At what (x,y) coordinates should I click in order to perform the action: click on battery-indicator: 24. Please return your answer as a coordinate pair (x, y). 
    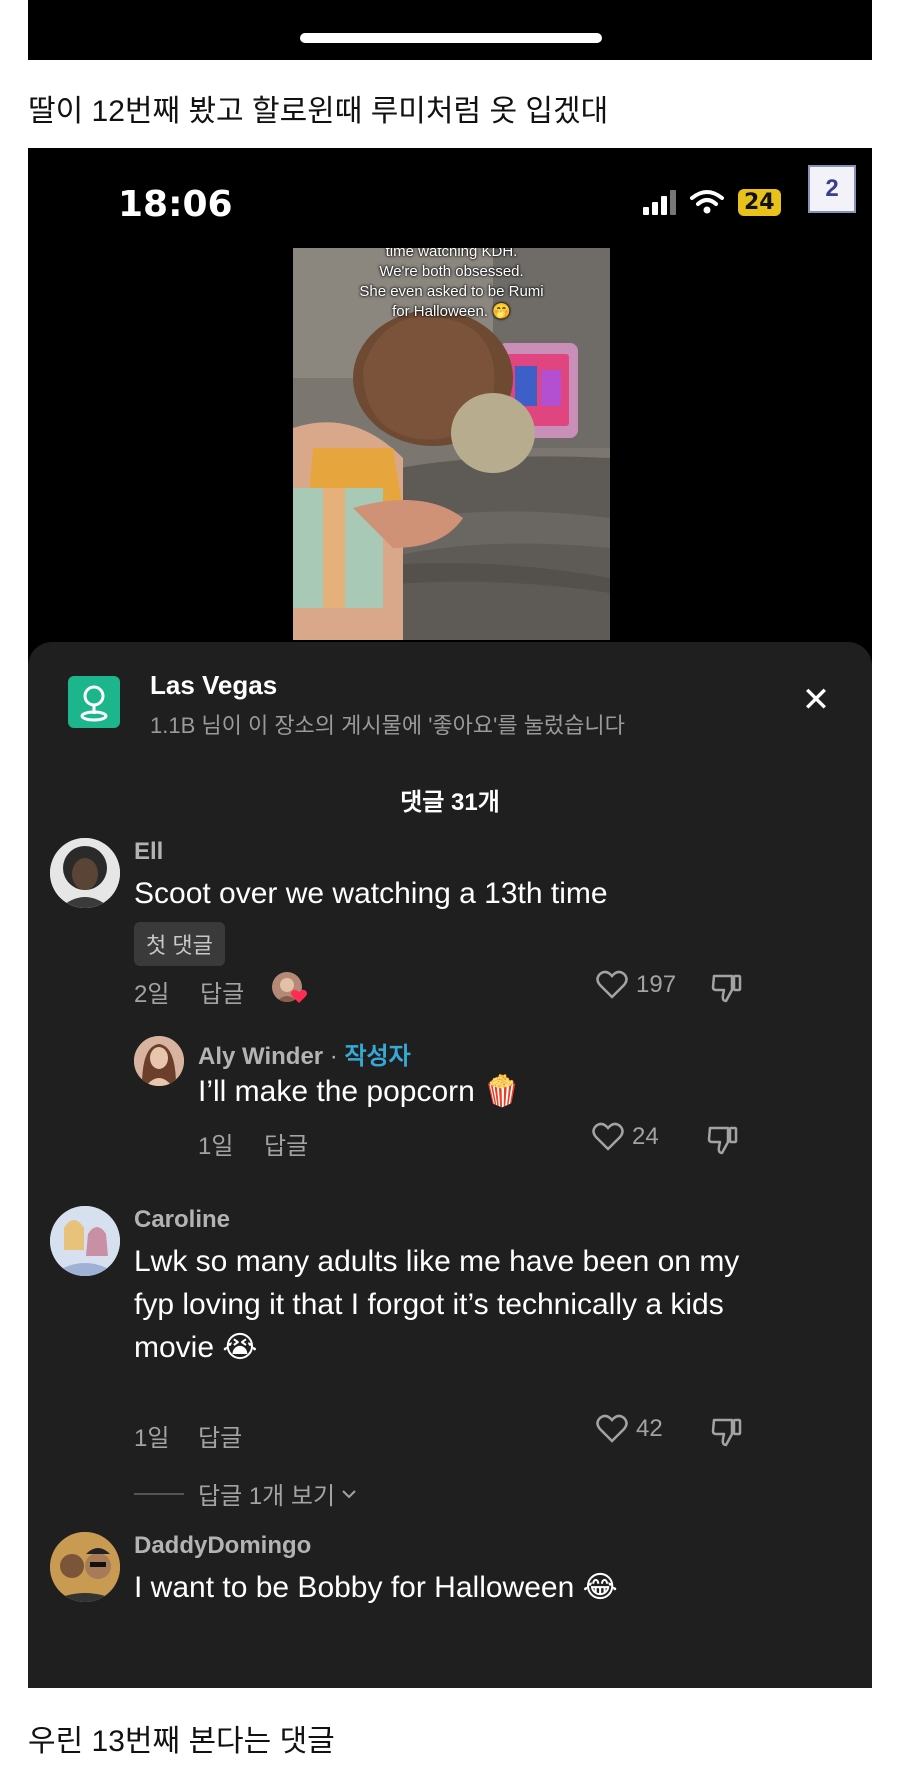
    Looking at the image, I should click on (759, 202).